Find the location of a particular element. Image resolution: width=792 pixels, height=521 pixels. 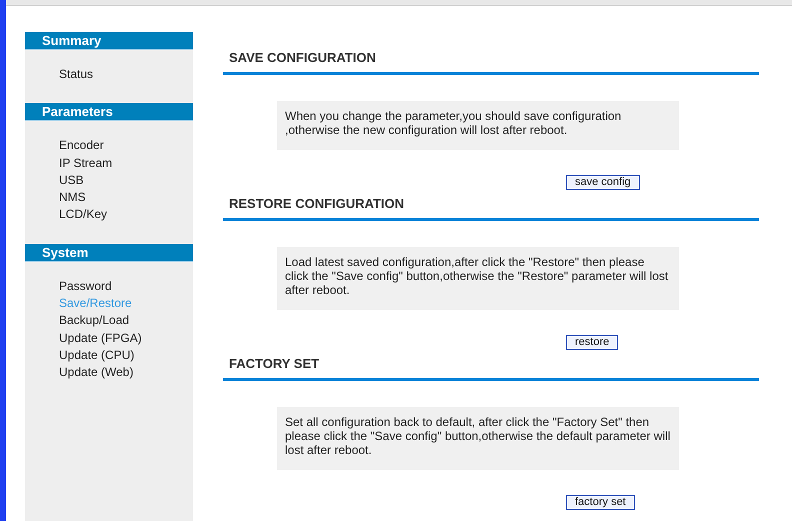

action-button: factory set is located at coordinates (600, 502).